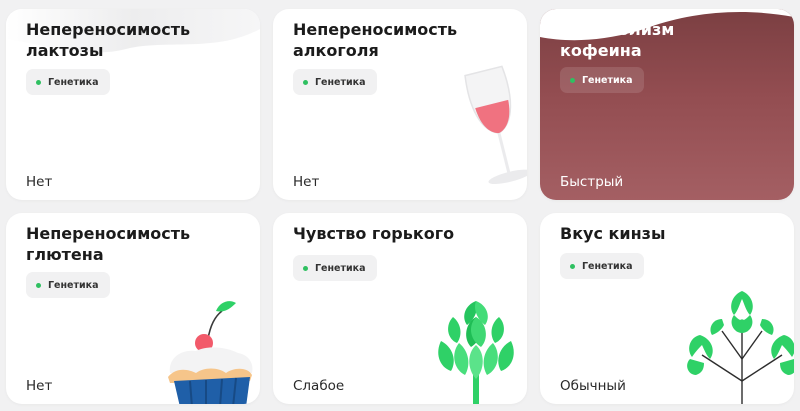  Describe the element at coordinates (400, 308) in the screenshot. I see `trait-card-bitter: Чувство горького Генетика Слабое` at that location.